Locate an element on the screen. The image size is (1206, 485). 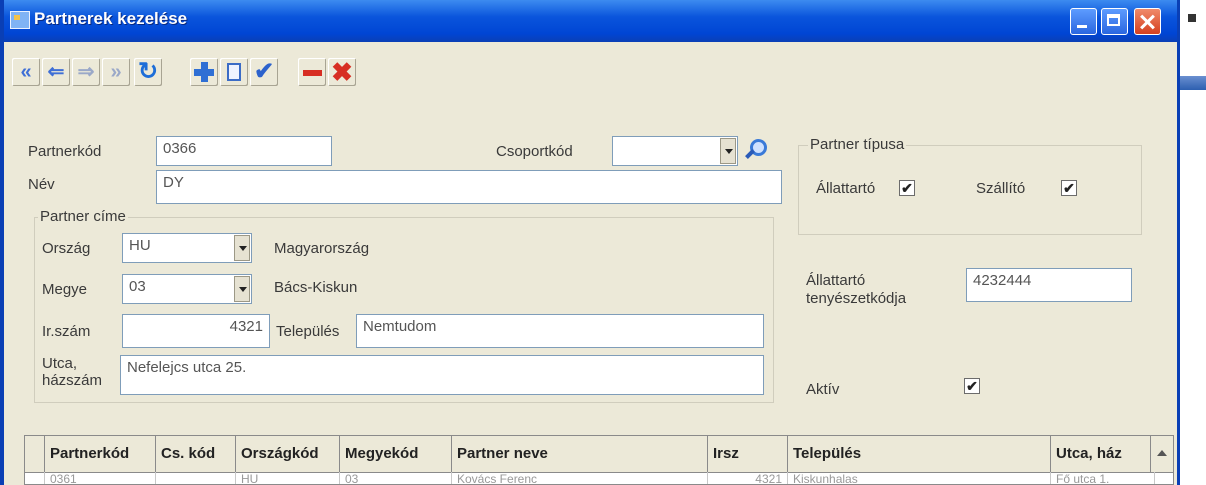
title-bar: Partnerek kezelése is located at coordinates (590, 21).